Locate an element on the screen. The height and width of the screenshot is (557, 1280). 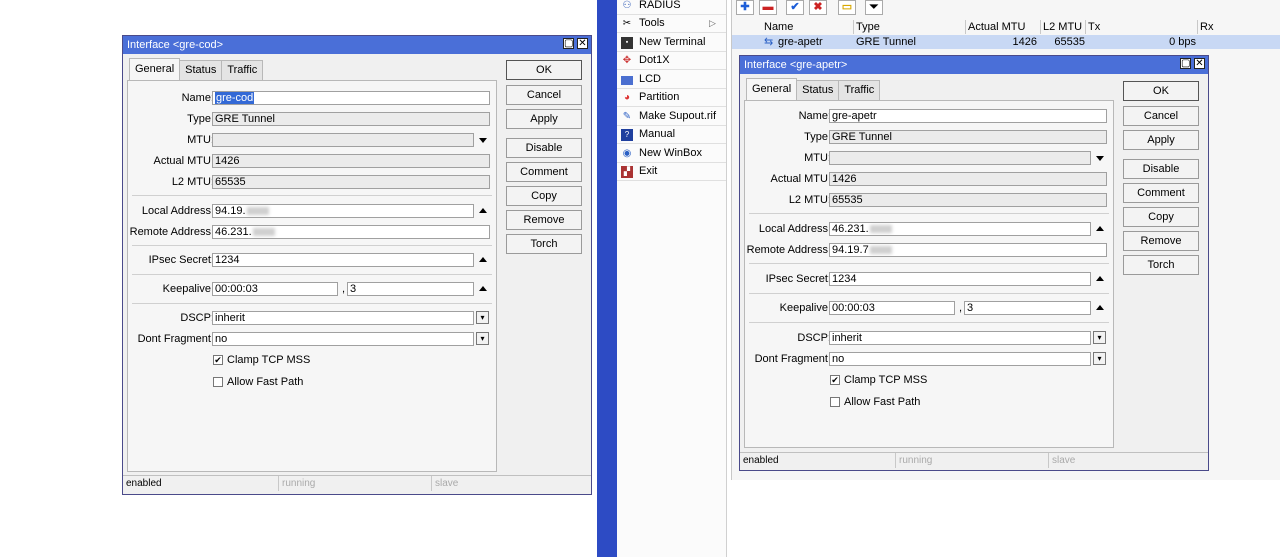
menu-item-new-terminal: ▪ New Terminal is located at coordinates (671, 43).